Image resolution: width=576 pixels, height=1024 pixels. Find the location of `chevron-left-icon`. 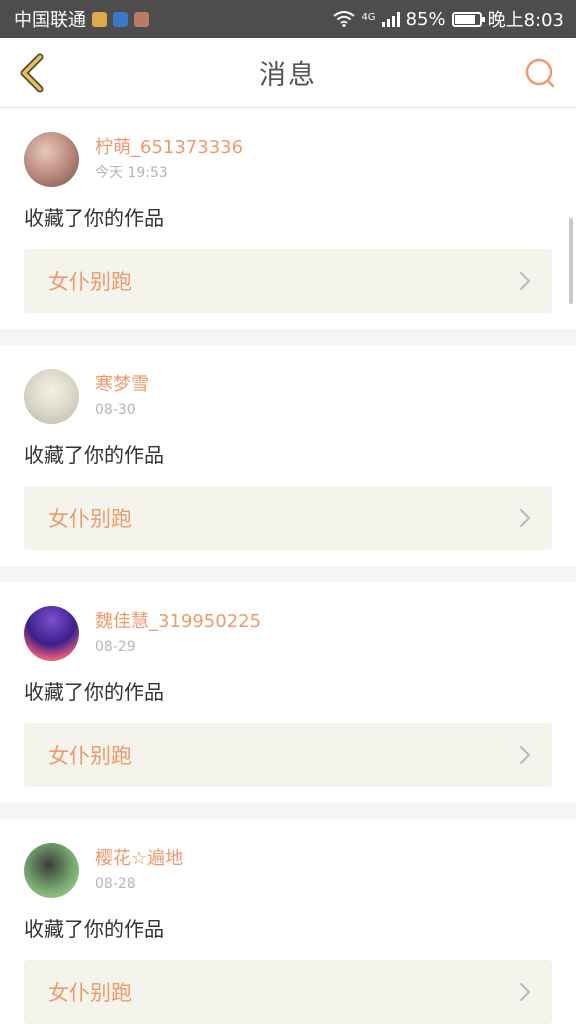

chevron-left-icon is located at coordinates (32, 73).